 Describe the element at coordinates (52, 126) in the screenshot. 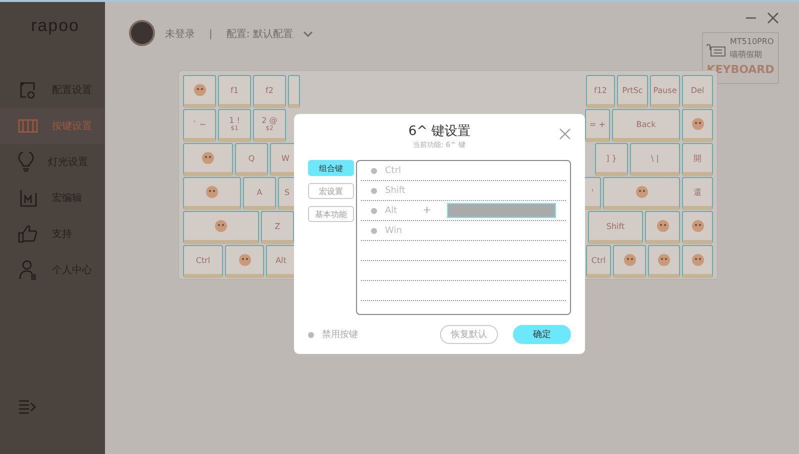

I see `sidebar-item: 按键设置` at that location.